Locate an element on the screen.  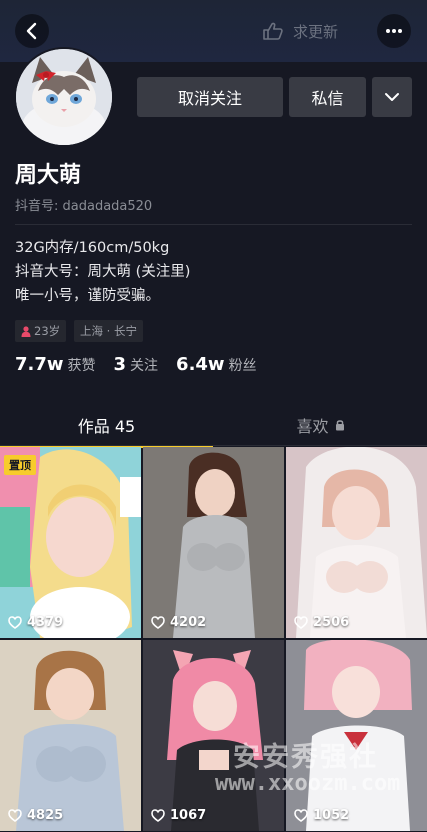
stat-value: 6.4w is located at coordinates (200, 364).